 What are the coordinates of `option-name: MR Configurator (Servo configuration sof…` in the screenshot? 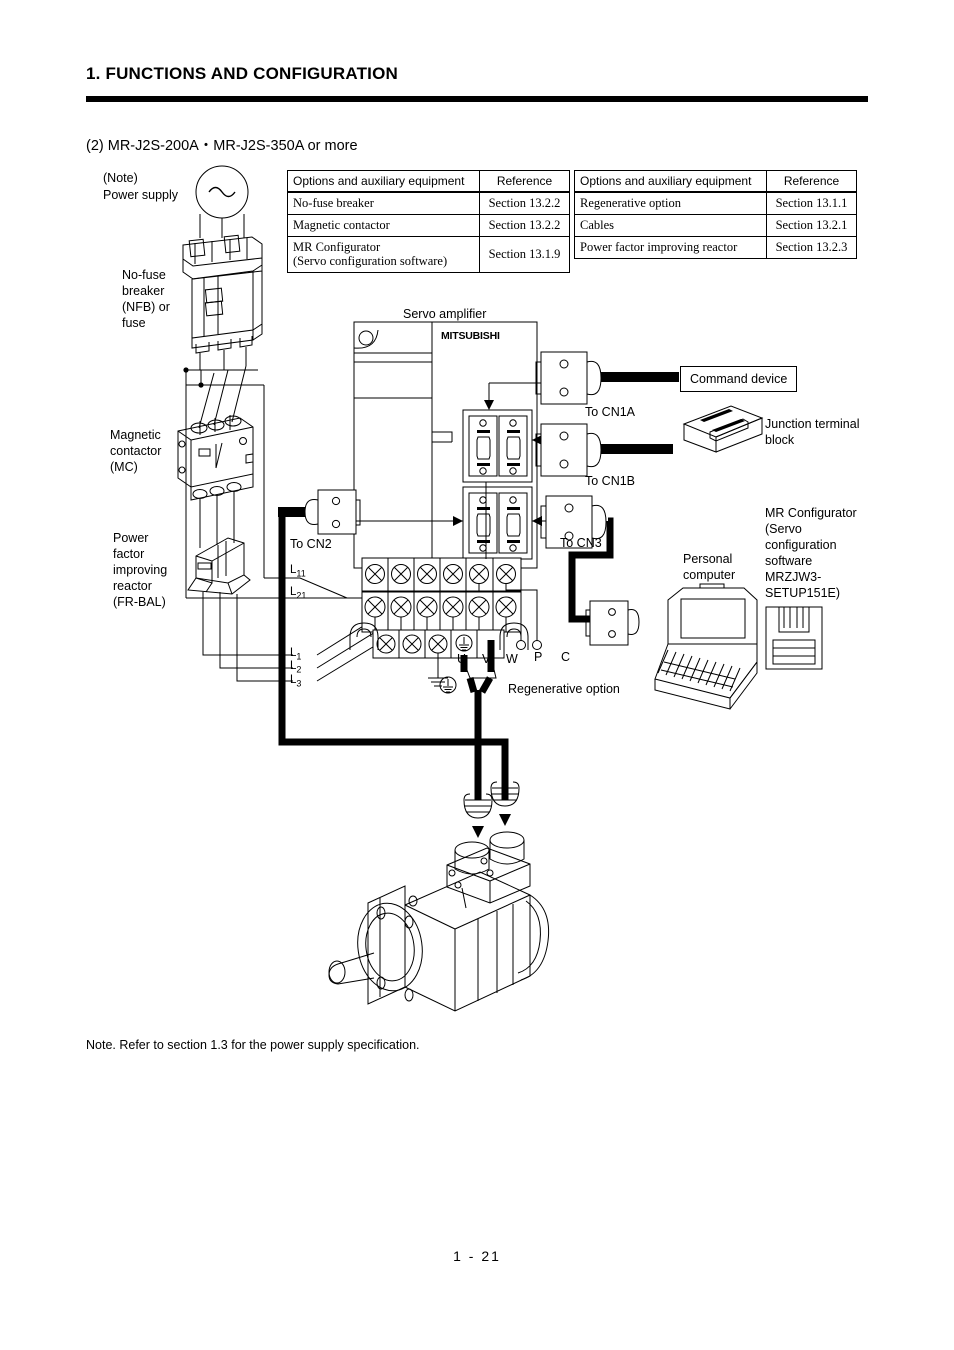 It's located at (383, 254).